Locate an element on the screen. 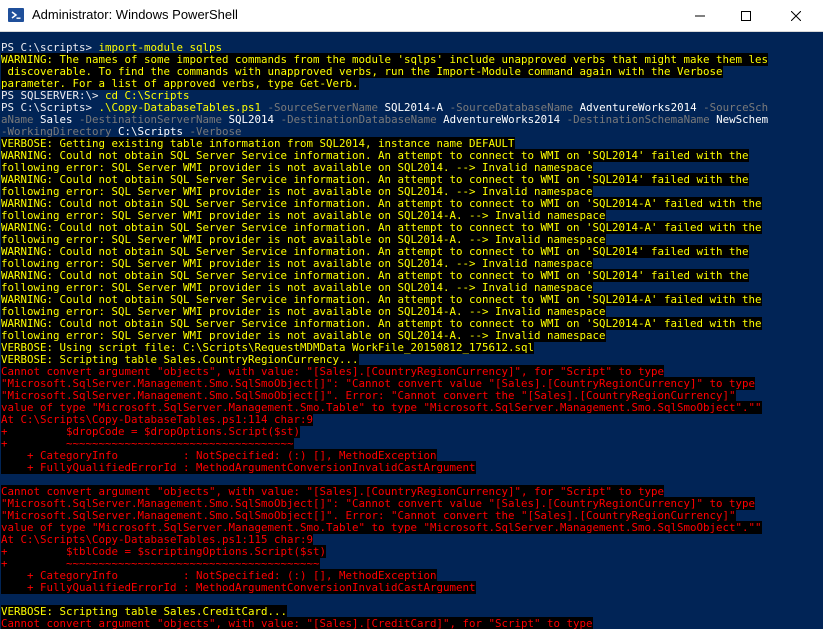  minimize-button is located at coordinates (700, 15).